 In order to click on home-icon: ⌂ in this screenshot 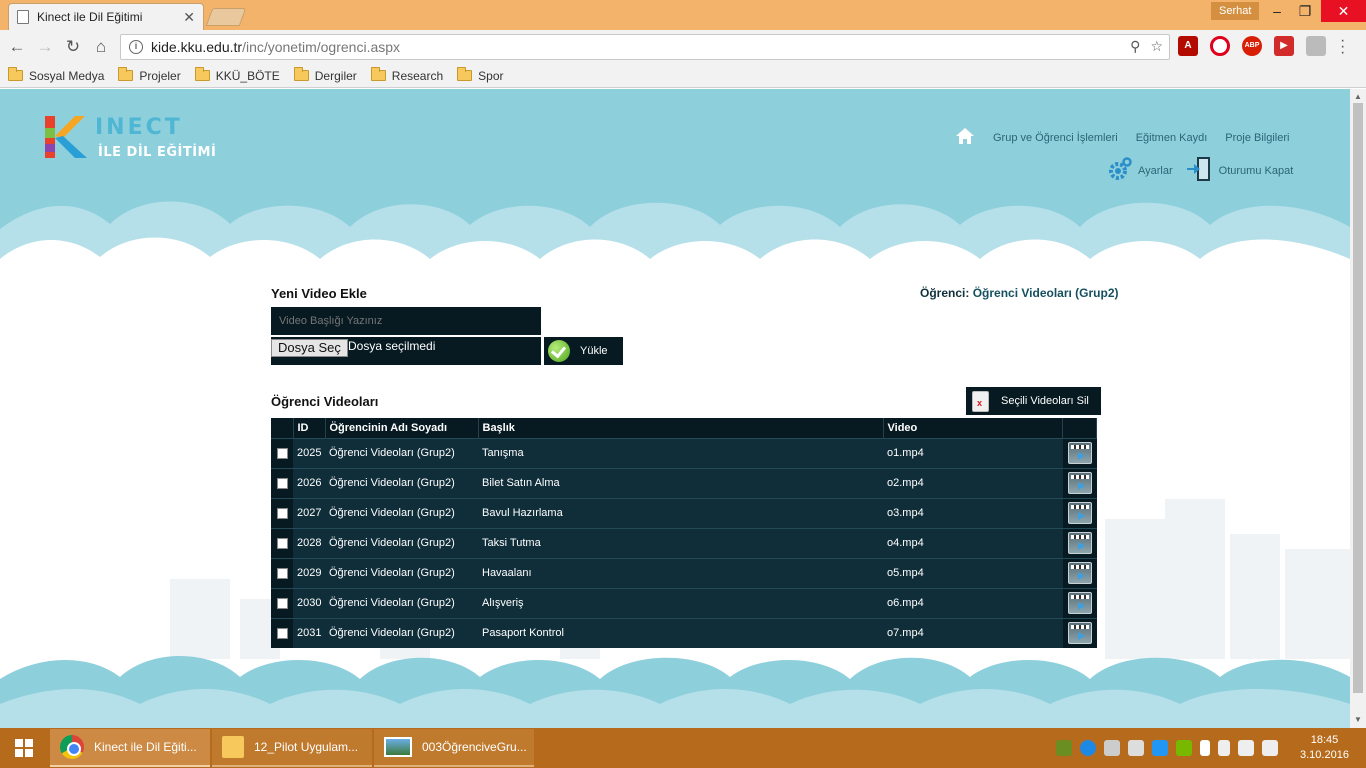, I will do `click(101, 47)`.